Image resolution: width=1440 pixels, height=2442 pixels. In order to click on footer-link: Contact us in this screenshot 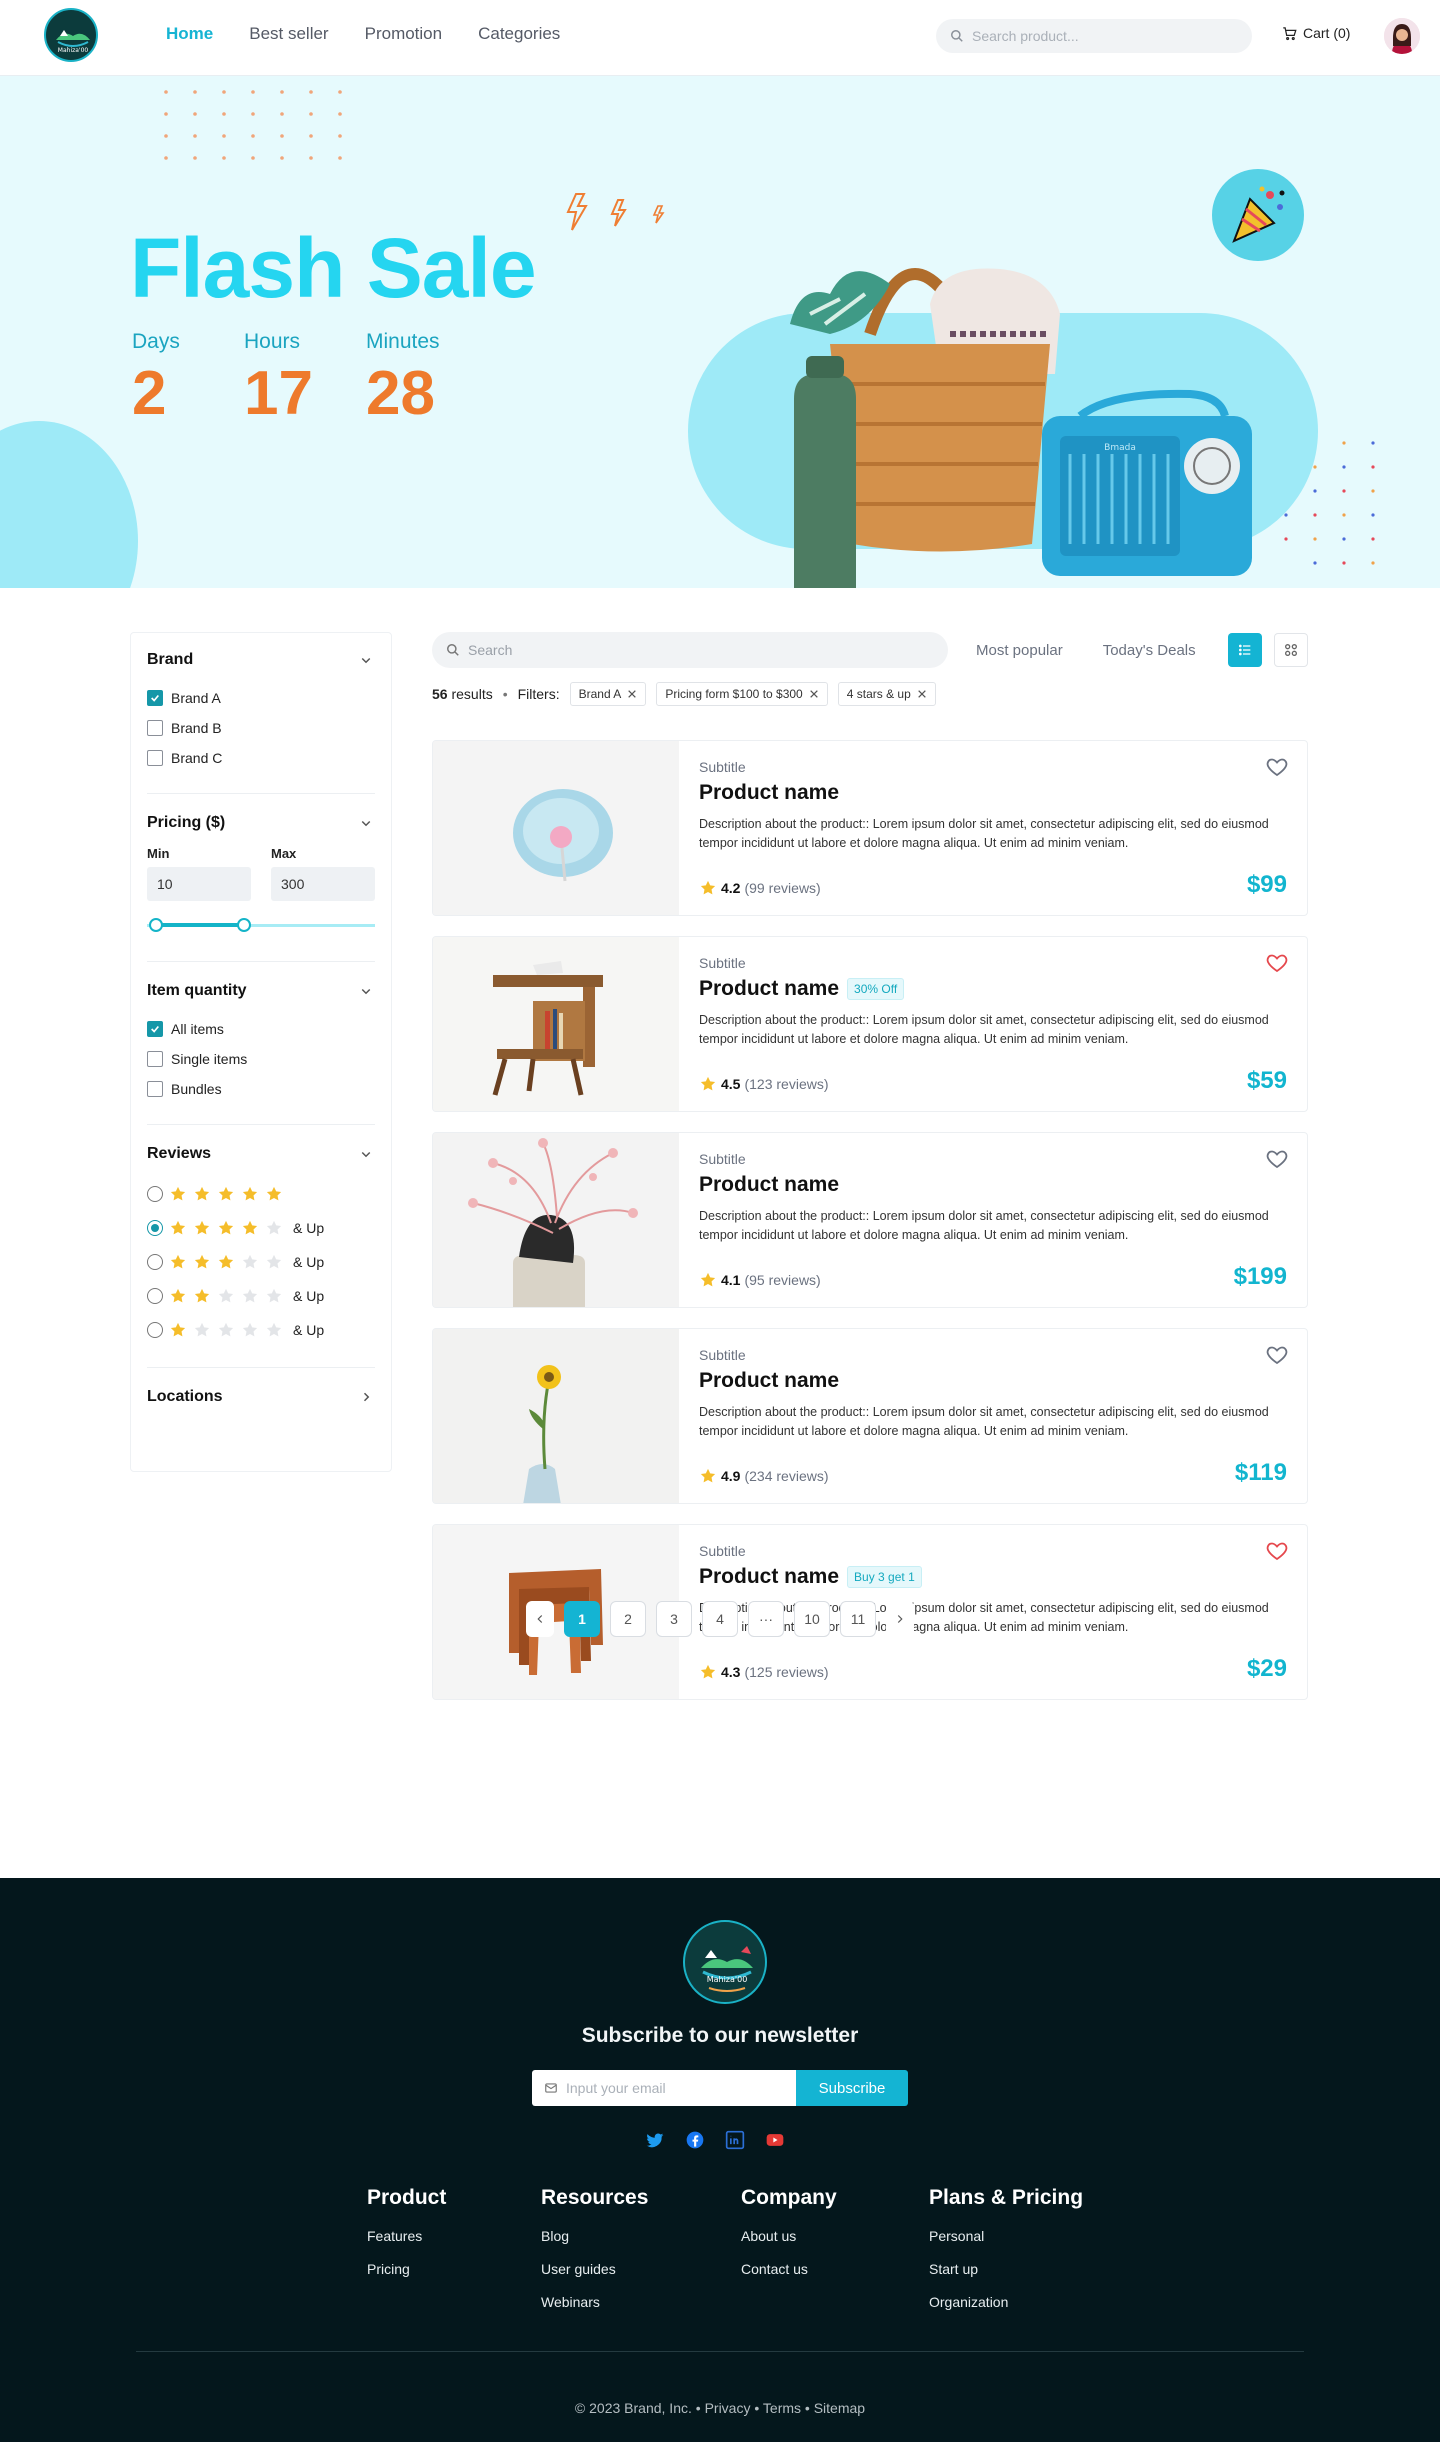, I will do `click(835, 2269)`.